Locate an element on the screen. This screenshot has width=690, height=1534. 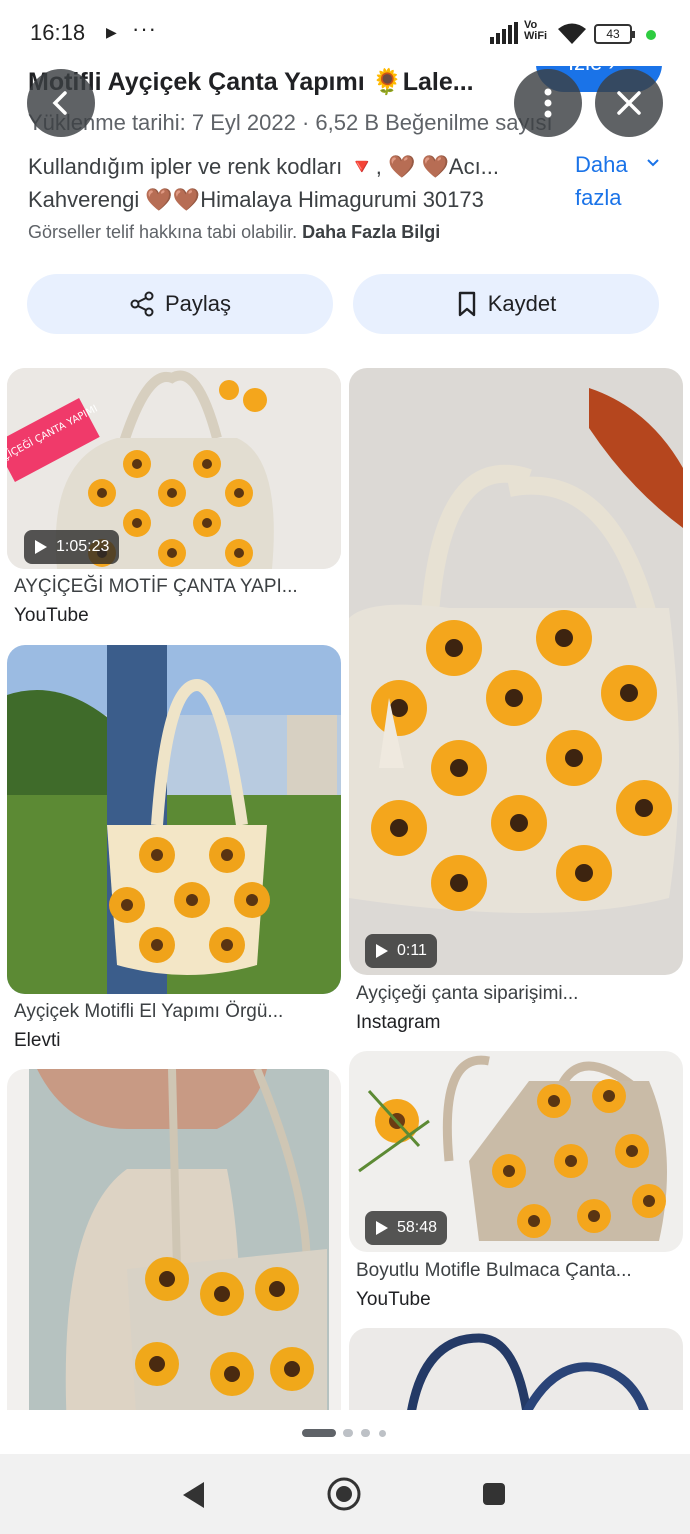
nav-back-icon is located at coordinates (193, 1495).